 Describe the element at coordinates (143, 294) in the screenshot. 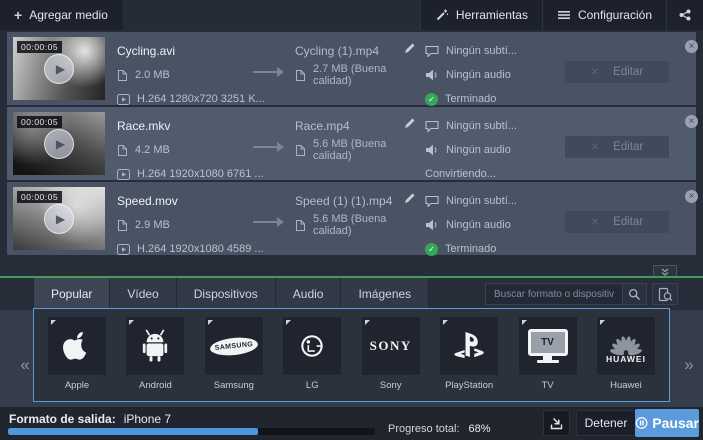

I see `tab-video: Vídeo` at that location.